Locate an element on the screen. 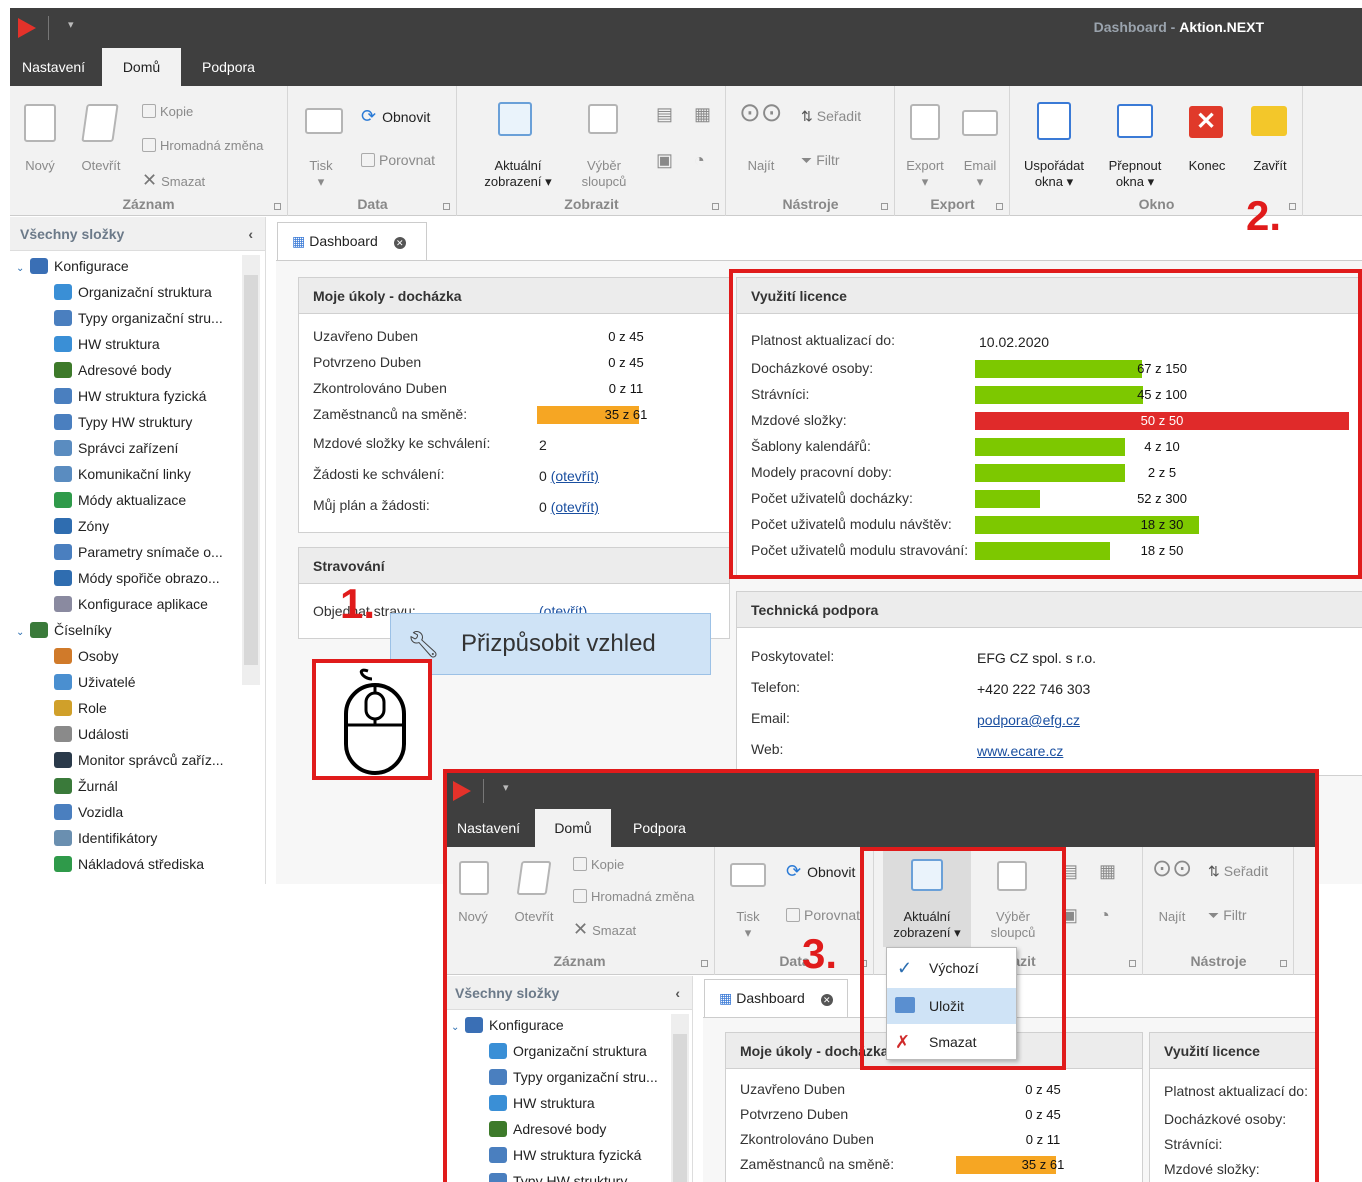 The image size is (1362, 1182). requests-open-link: (otevřít) is located at coordinates (575, 476).